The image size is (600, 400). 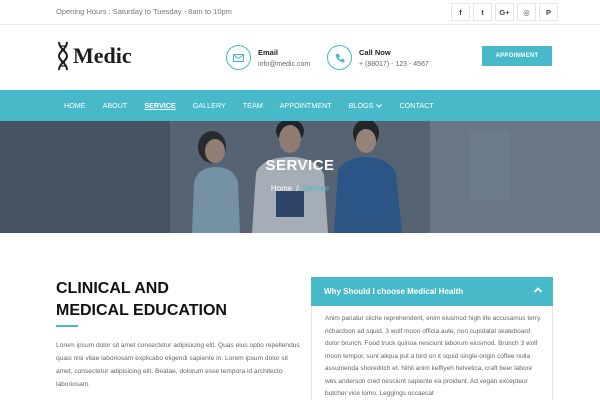 I want to click on phone-icon, so click(x=339, y=57).